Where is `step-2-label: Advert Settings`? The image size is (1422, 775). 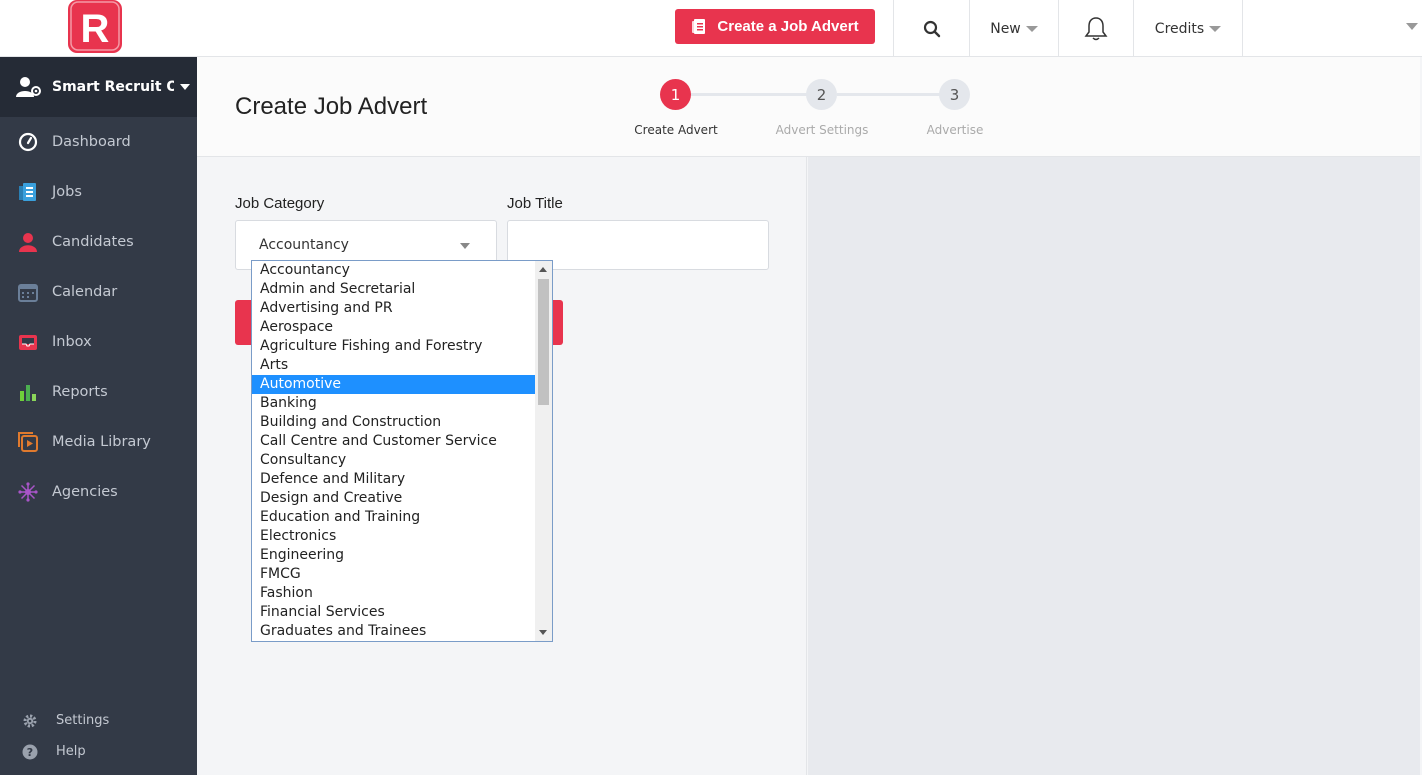 step-2-label: Advert Settings is located at coordinates (822, 130).